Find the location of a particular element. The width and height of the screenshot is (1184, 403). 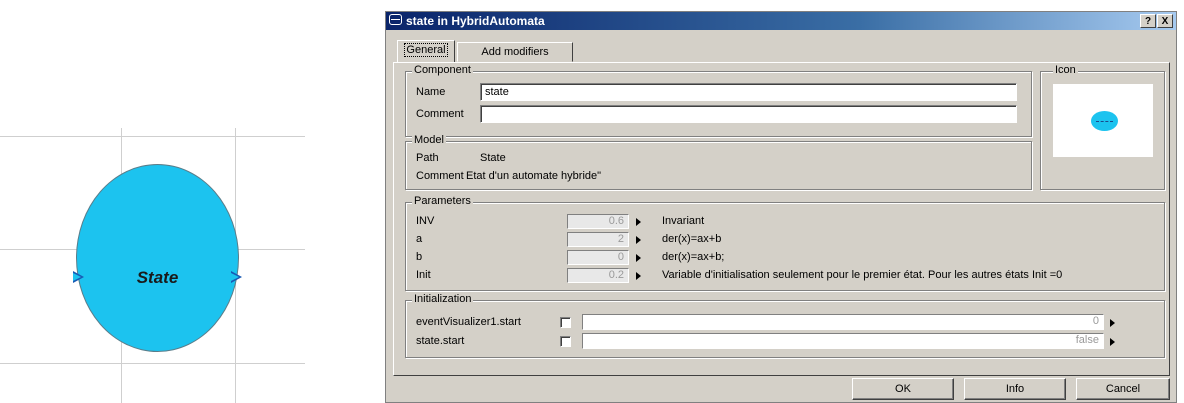

component-group: Component Name state Comment is located at coordinates (718, 100).